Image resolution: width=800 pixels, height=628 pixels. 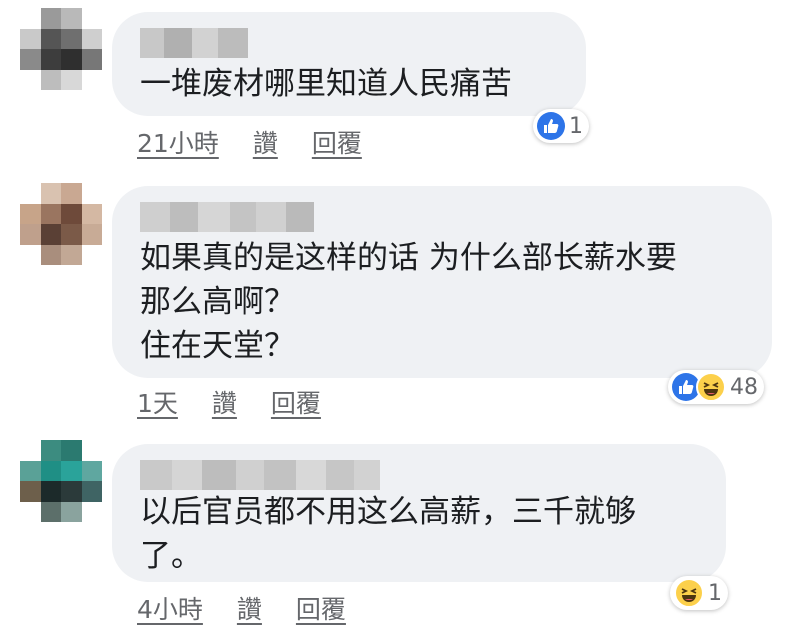 What do you see at coordinates (551, 126) in the screenshot?
I see `thumbs-up-icon` at bounding box center [551, 126].